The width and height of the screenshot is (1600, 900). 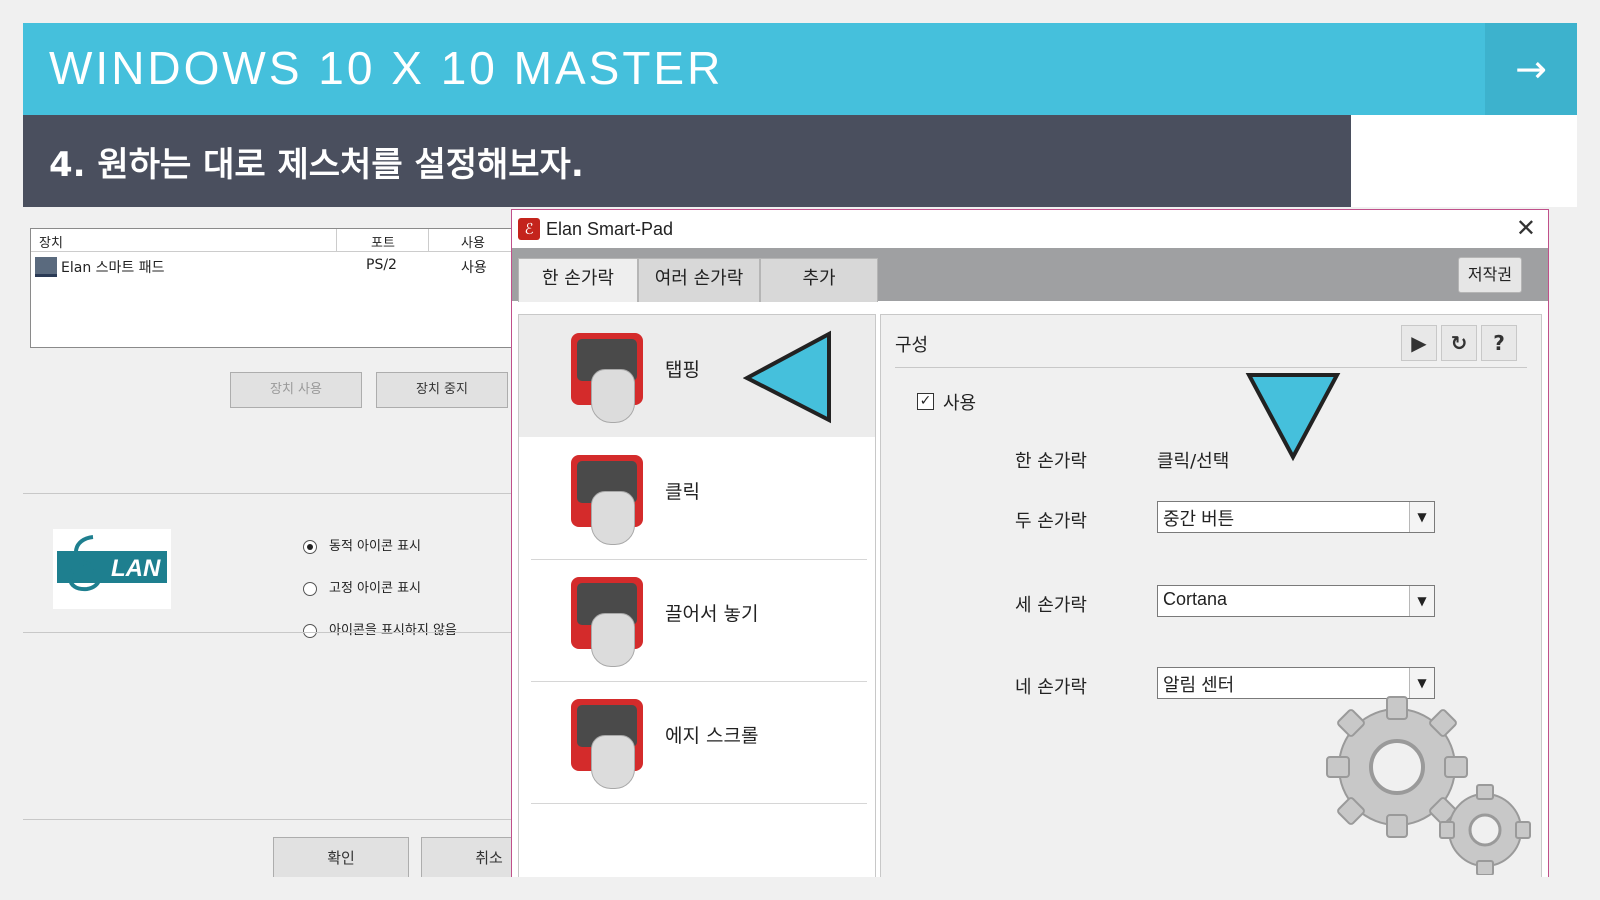 I want to click on enable-device-button: 장치 사용, so click(x=296, y=390).